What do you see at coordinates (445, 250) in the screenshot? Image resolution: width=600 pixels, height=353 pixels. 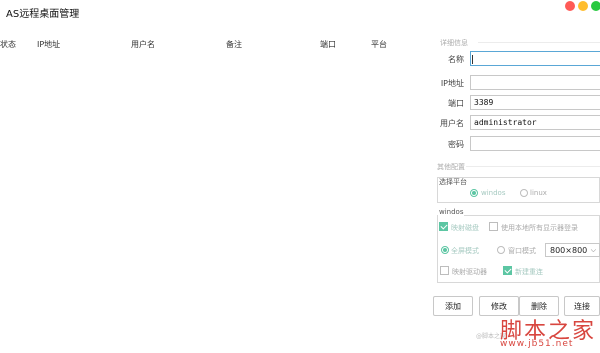 I see `fullscreen-radio` at bounding box center [445, 250].